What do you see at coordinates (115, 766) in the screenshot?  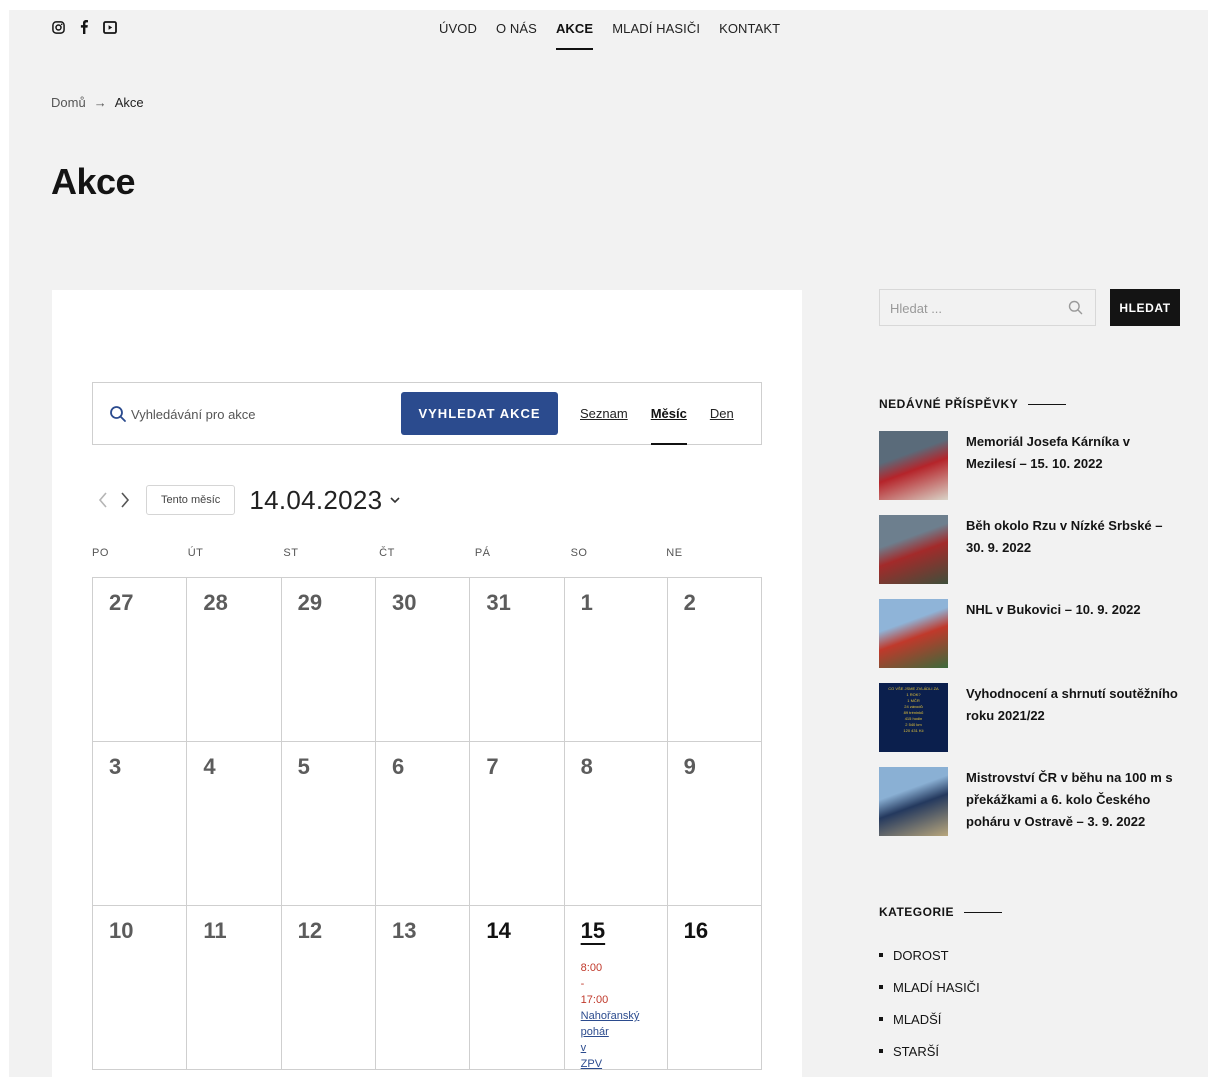 I see `day-number: 3` at bounding box center [115, 766].